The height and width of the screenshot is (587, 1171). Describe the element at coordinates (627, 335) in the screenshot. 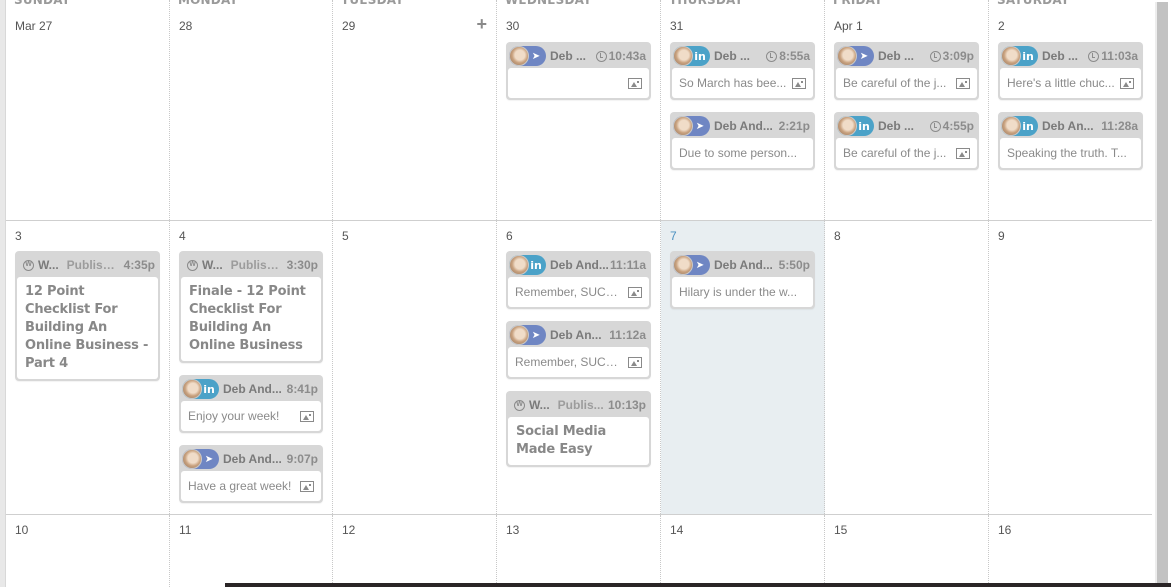

I see `post-time: 11:12a` at that location.